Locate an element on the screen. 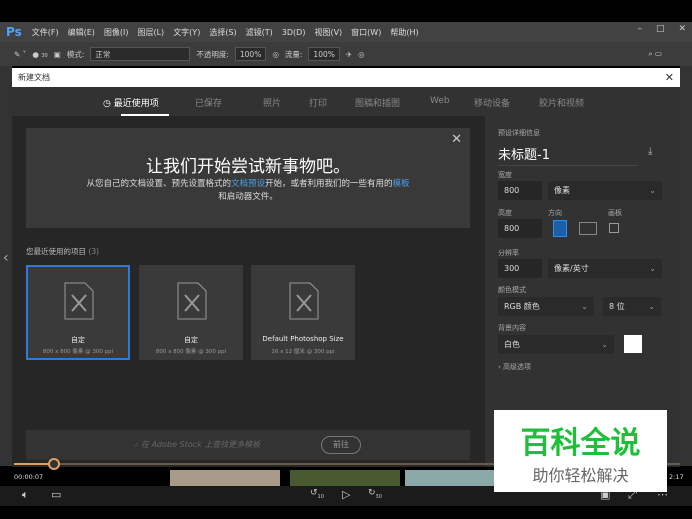  active-tab-indicator is located at coordinates (145, 115).